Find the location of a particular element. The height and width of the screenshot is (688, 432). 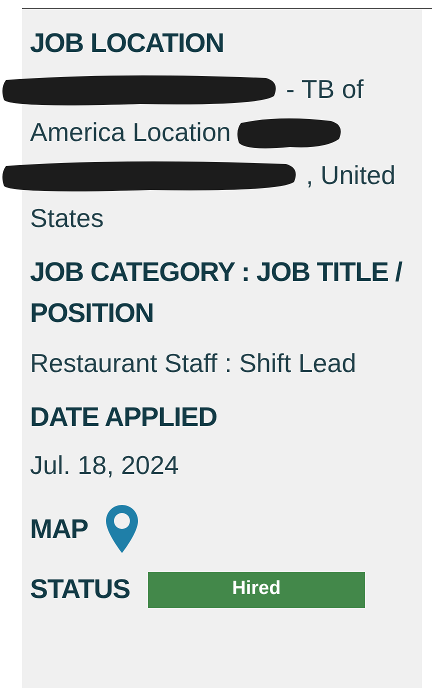

category-value: Restaurant Staff : Shift Lead is located at coordinates (194, 363).